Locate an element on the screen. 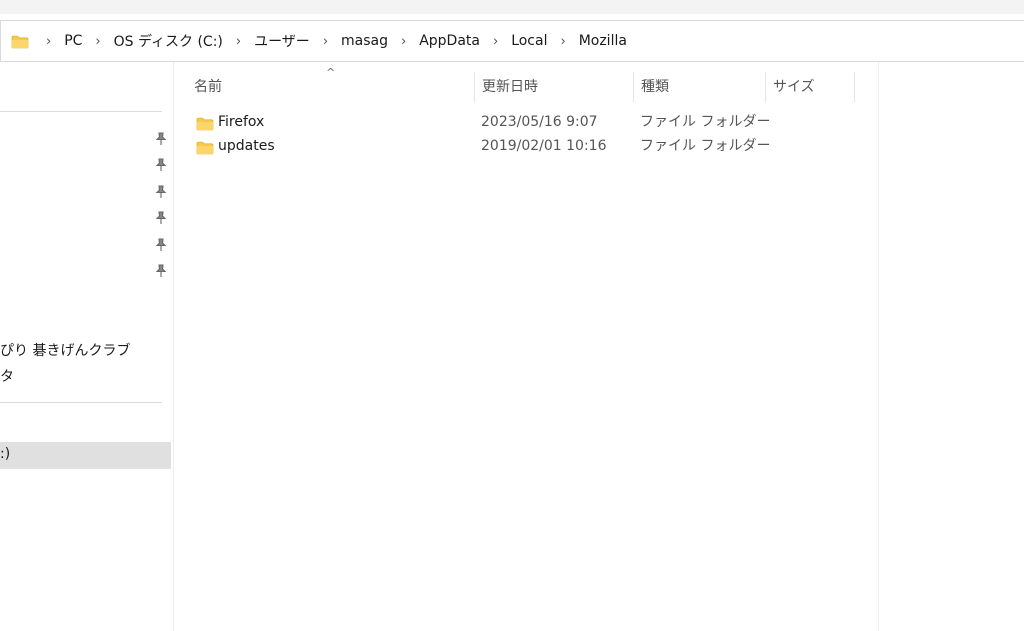 The height and width of the screenshot is (631, 1024). sidebar-item-ta: タ is located at coordinates (7, 376).